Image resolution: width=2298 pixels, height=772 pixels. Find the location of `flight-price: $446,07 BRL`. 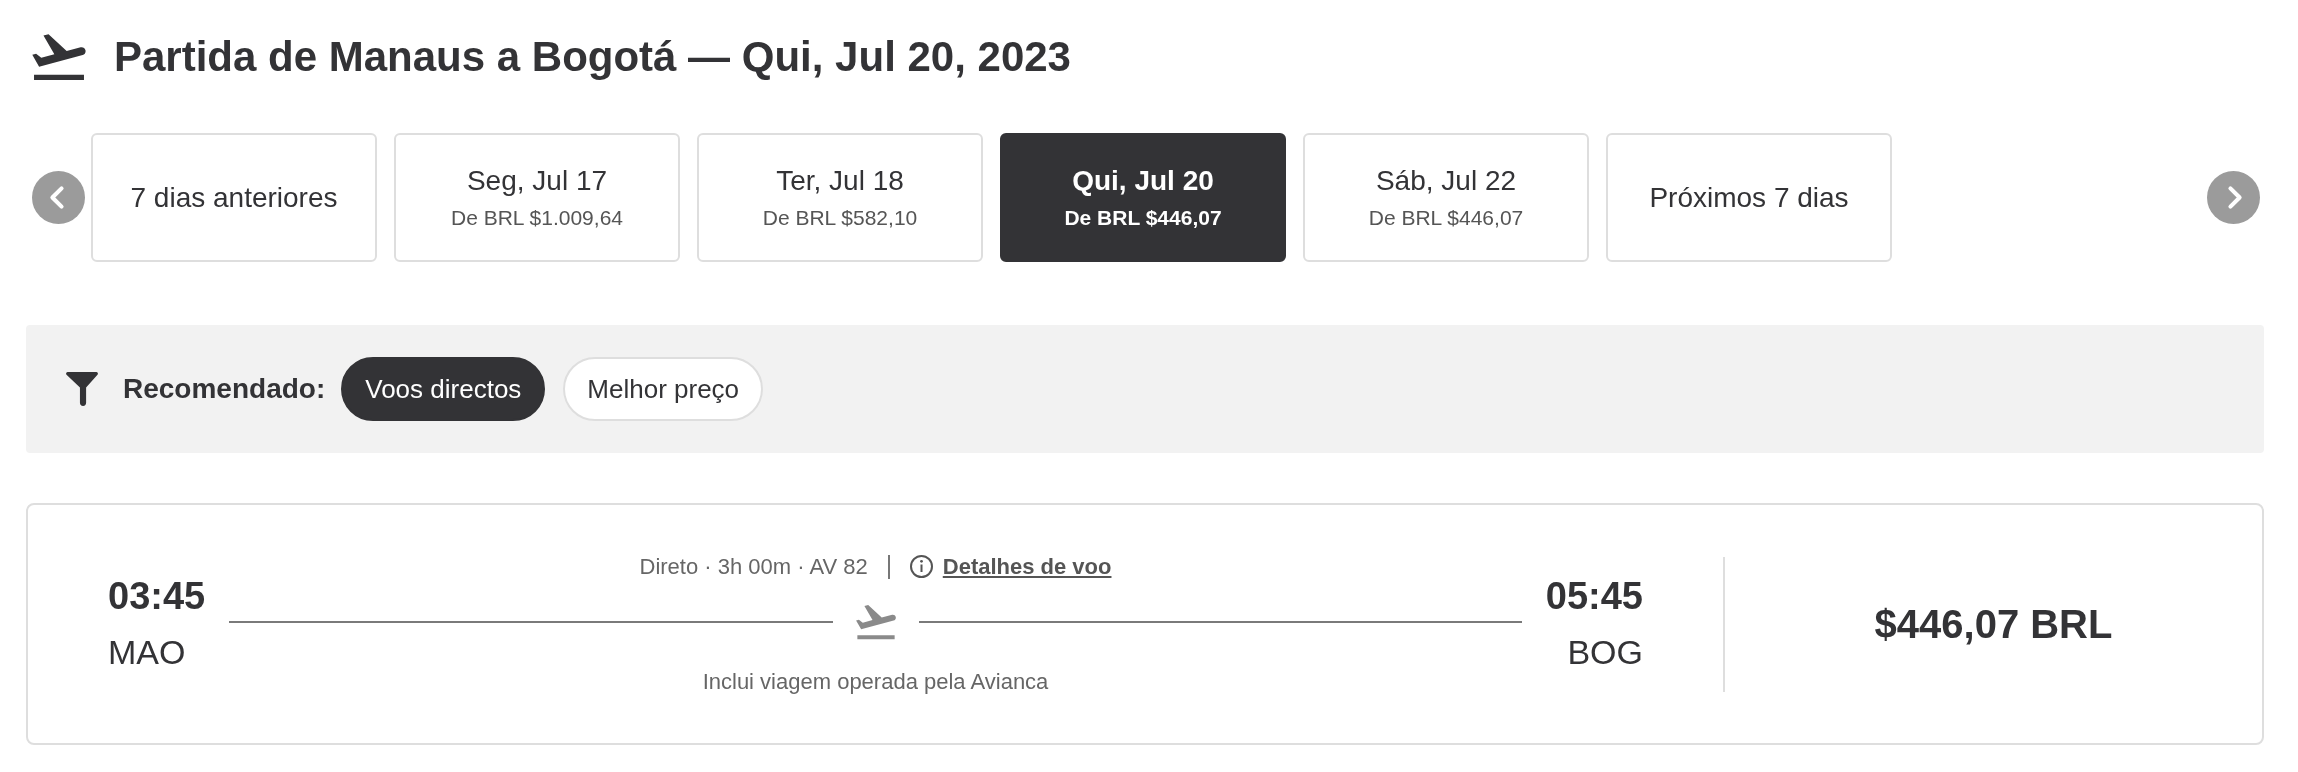

flight-price: $446,07 BRL is located at coordinates (1993, 624).